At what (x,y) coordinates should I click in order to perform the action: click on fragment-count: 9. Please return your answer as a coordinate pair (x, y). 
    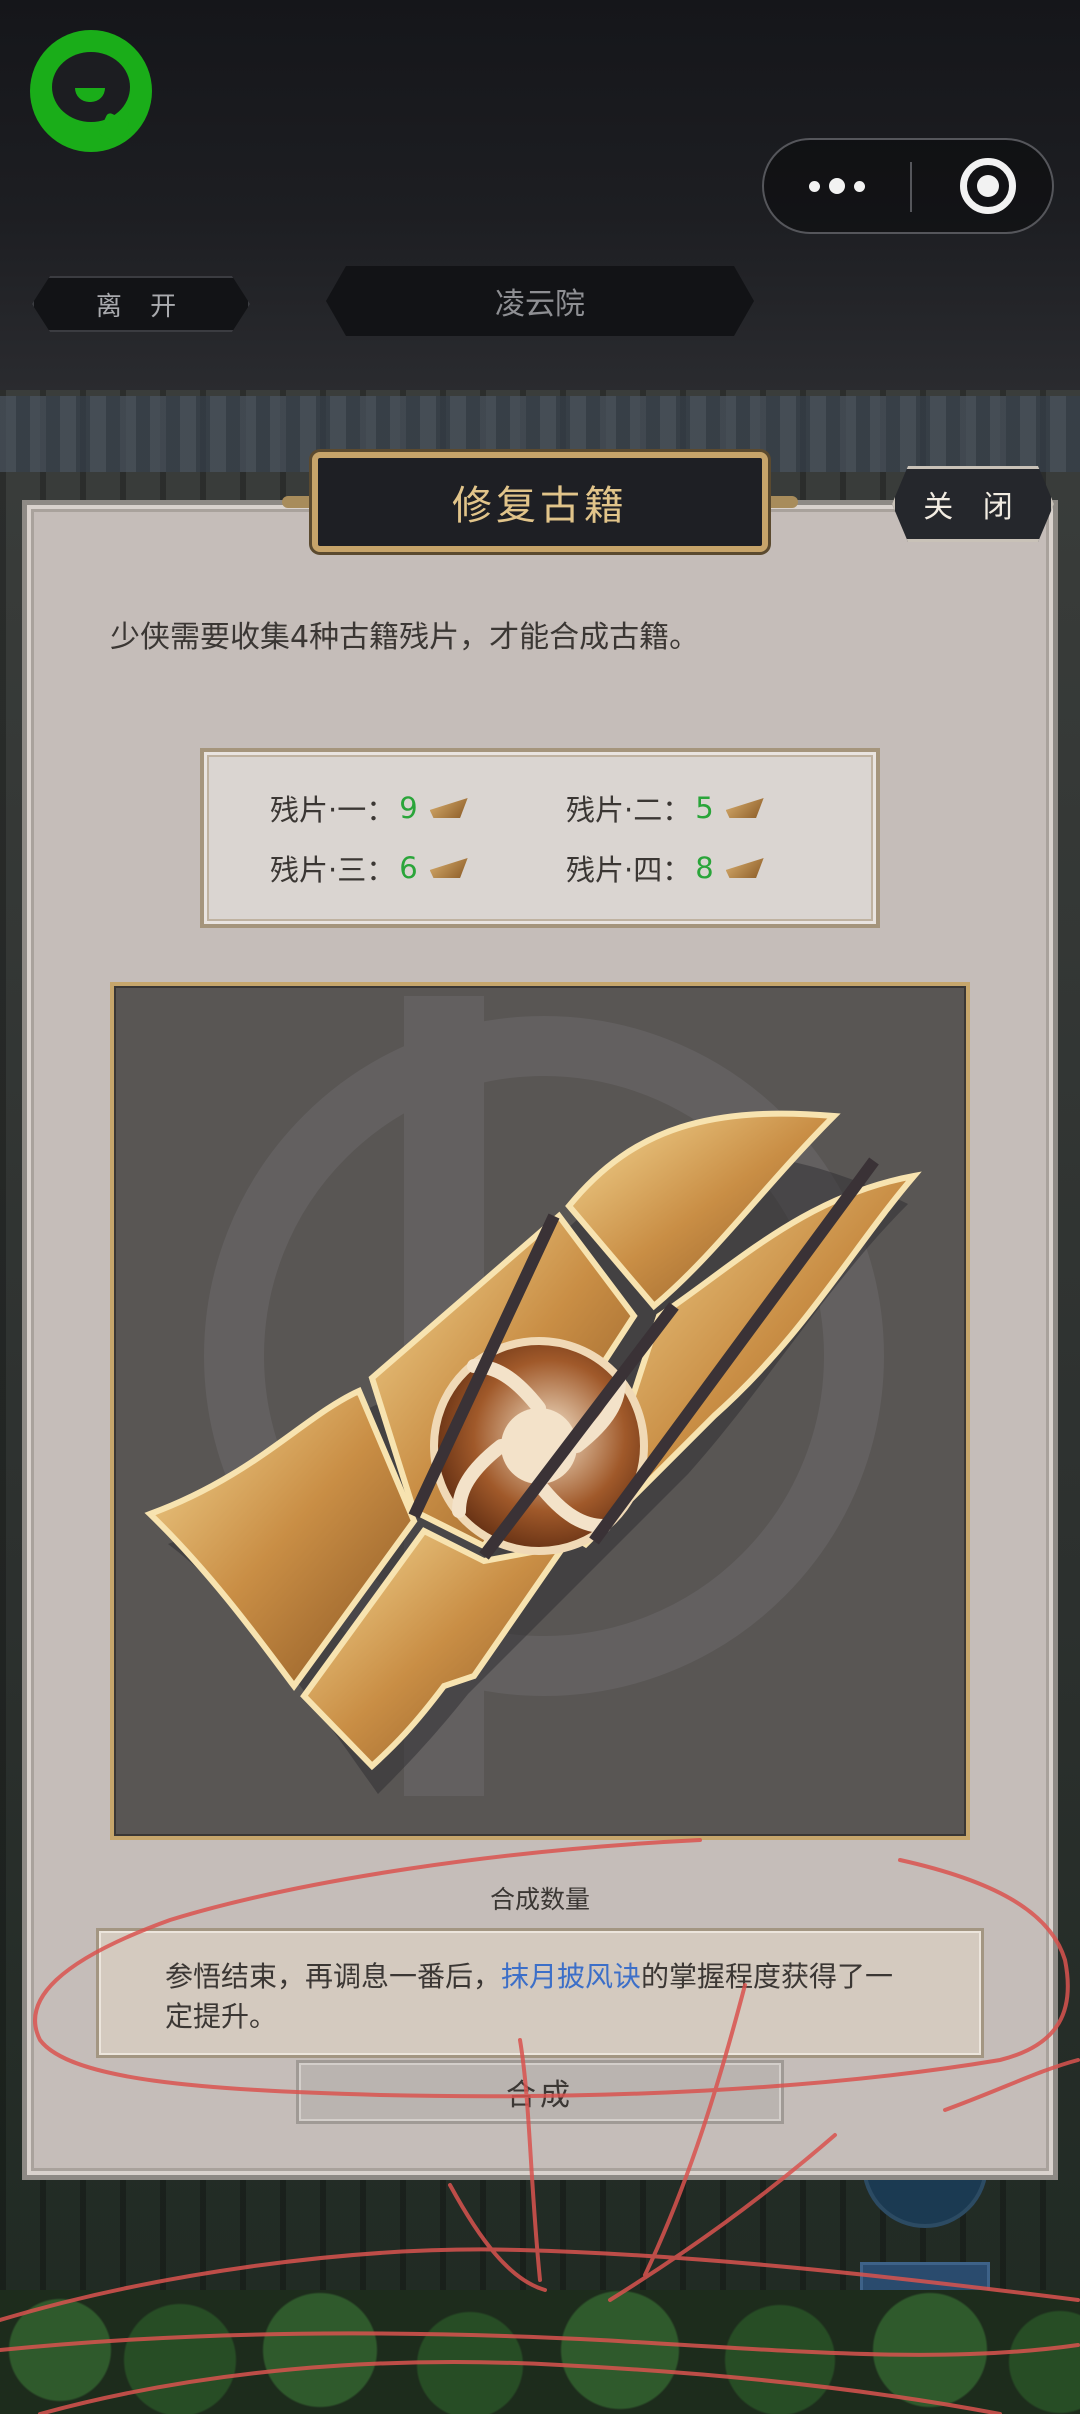
    Looking at the image, I should click on (408, 808).